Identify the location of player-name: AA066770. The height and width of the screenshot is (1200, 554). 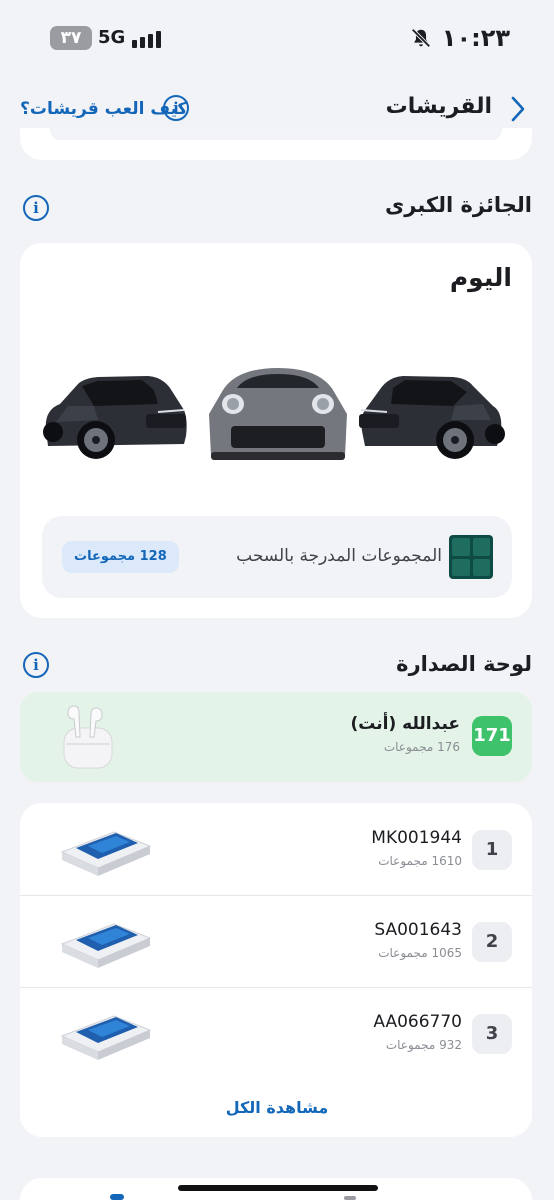
(417, 1022).